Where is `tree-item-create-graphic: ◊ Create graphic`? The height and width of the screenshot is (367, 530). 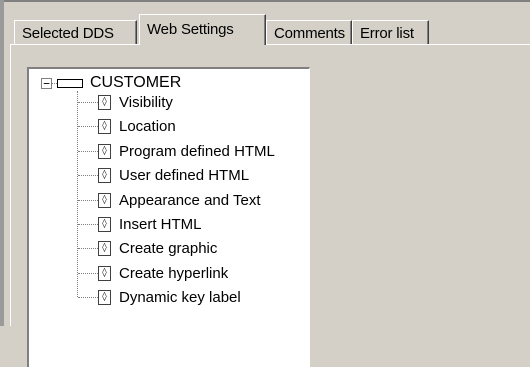
tree-item-create-graphic: ◊ Create graphic is located at coordinates (147, 248).